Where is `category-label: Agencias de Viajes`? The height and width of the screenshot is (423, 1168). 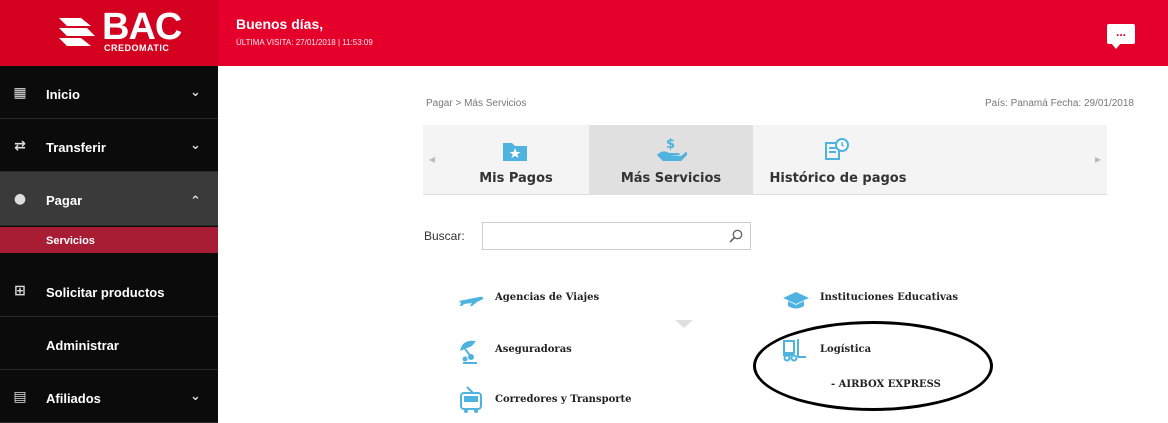
category-label: Agencias de Viajes is located at coordinates (547, 297).